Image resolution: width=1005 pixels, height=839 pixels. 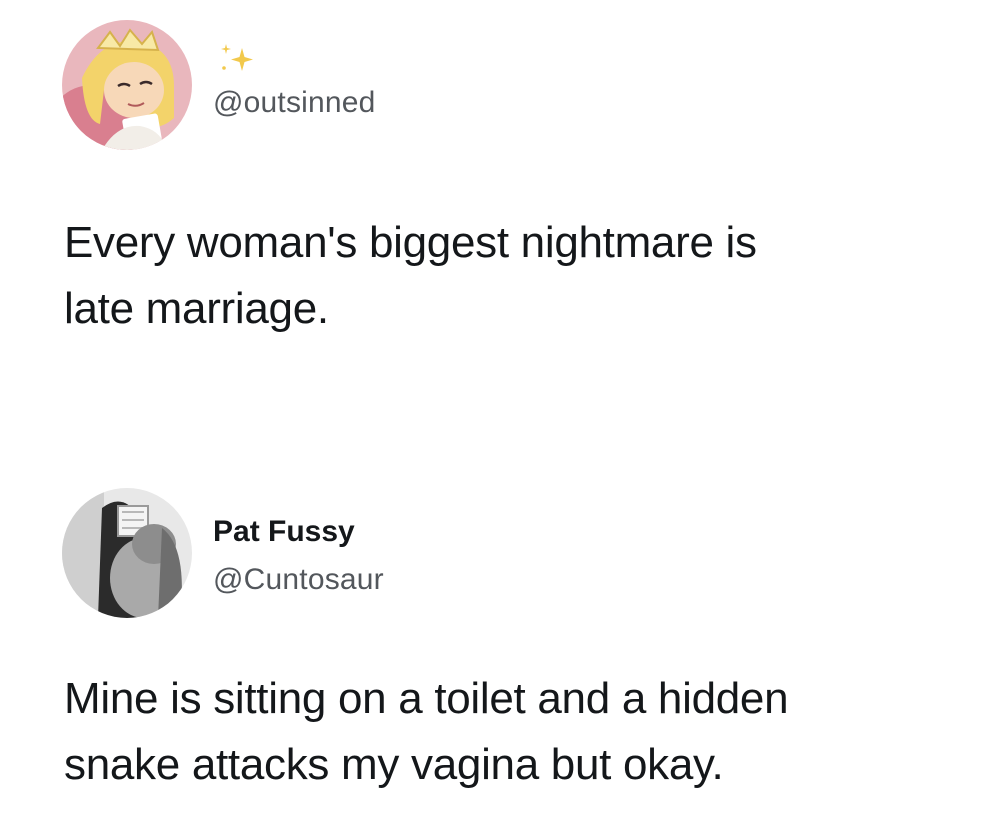 I want to click on tweet-text-line: Every woman's biggest nightmare is, so click(x=410, y=242).